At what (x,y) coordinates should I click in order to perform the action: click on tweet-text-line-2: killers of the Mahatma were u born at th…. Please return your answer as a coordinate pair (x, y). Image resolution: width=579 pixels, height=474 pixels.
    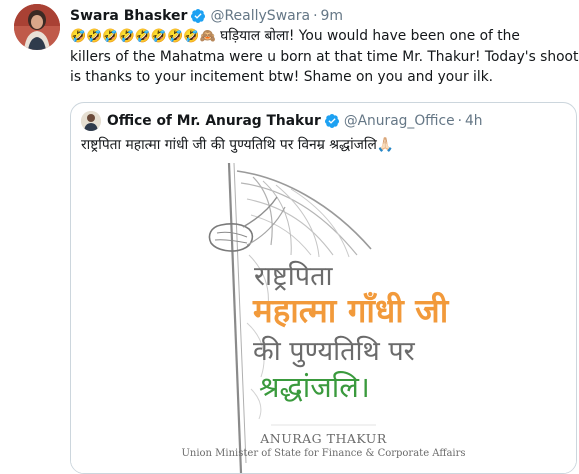
    Looking at the image, I should click on (324, 57).